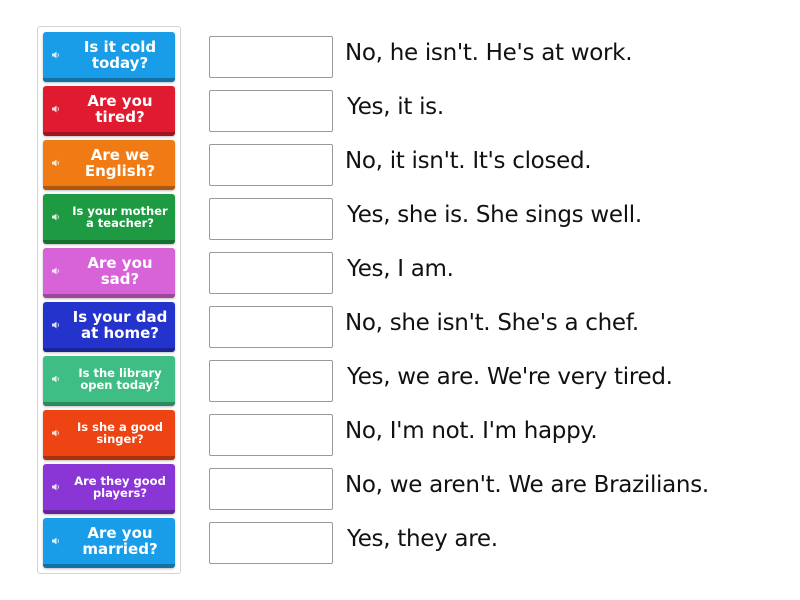 The height and width of the screenshot is (600, 800). What do you see at coordinates (468, 161) in the screenshot?
I see `answer-text: No, it isn't. It's closed.` at bounding box center [468, 161].